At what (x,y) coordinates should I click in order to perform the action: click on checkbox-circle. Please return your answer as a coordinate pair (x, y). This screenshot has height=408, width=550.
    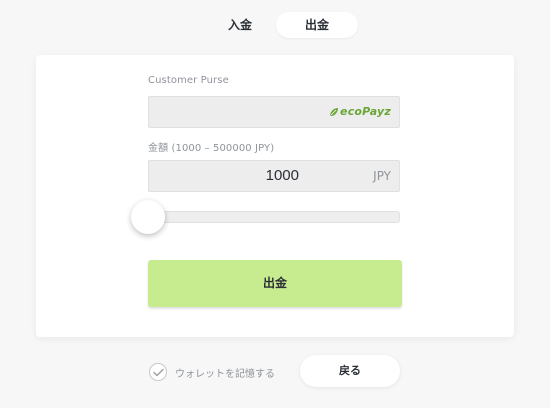
    Looking at the image, I should click on (158, 372).